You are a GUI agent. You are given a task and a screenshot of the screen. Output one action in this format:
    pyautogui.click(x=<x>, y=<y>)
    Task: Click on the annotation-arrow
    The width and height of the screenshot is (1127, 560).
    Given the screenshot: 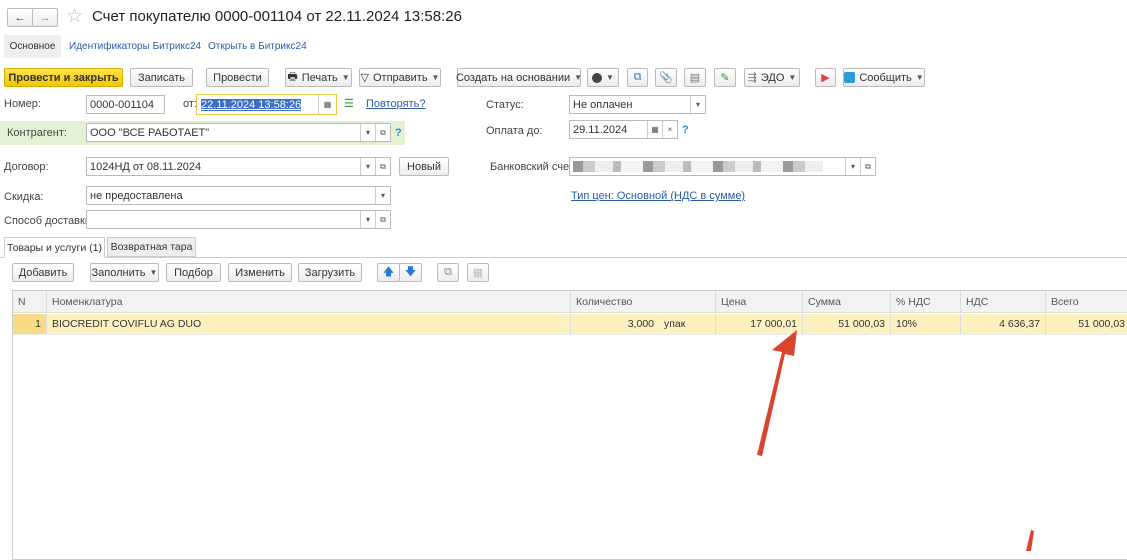 What is the action you would take?
    pyautogui.click(x=895, y=440)
    